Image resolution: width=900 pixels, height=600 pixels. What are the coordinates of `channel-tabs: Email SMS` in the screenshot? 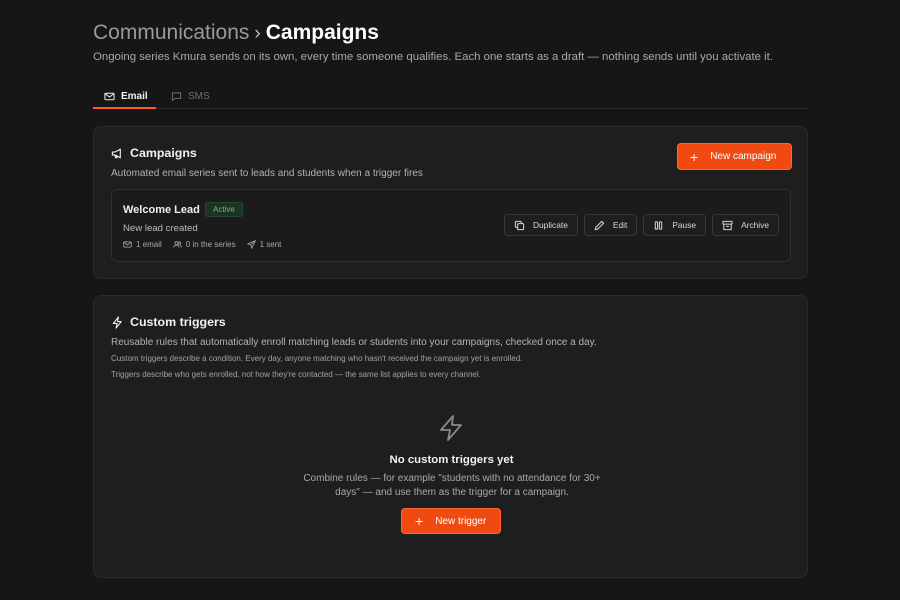 It's located at (450, 96).